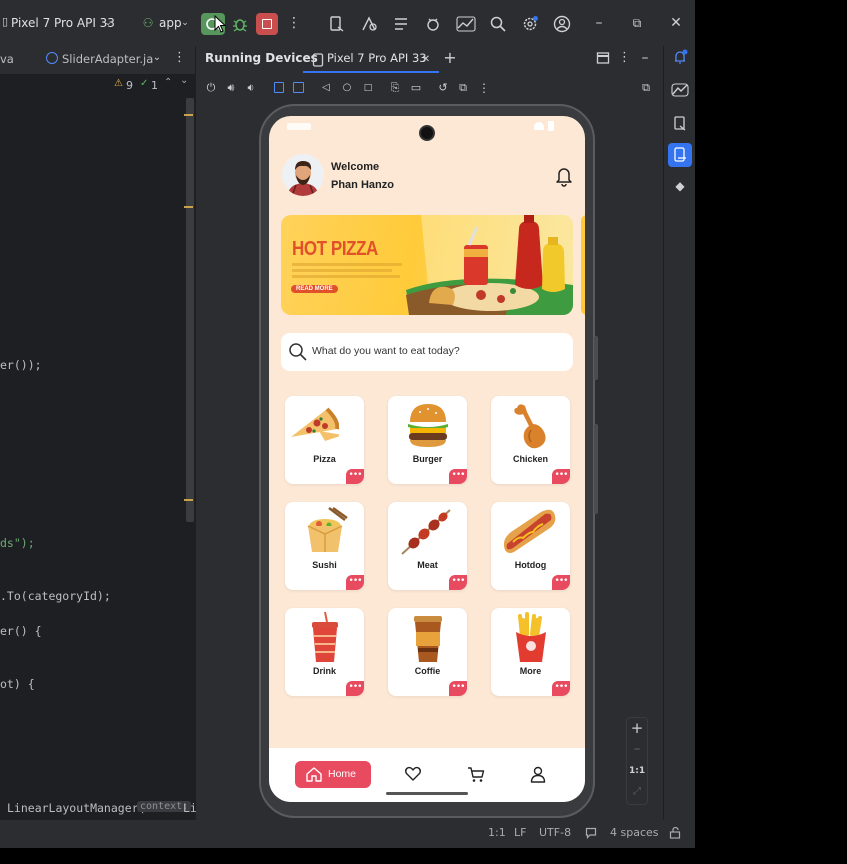  Describe the element at coordinates (676, 23) in the screenshot. I see `close-window-icon: ✕` at that location.